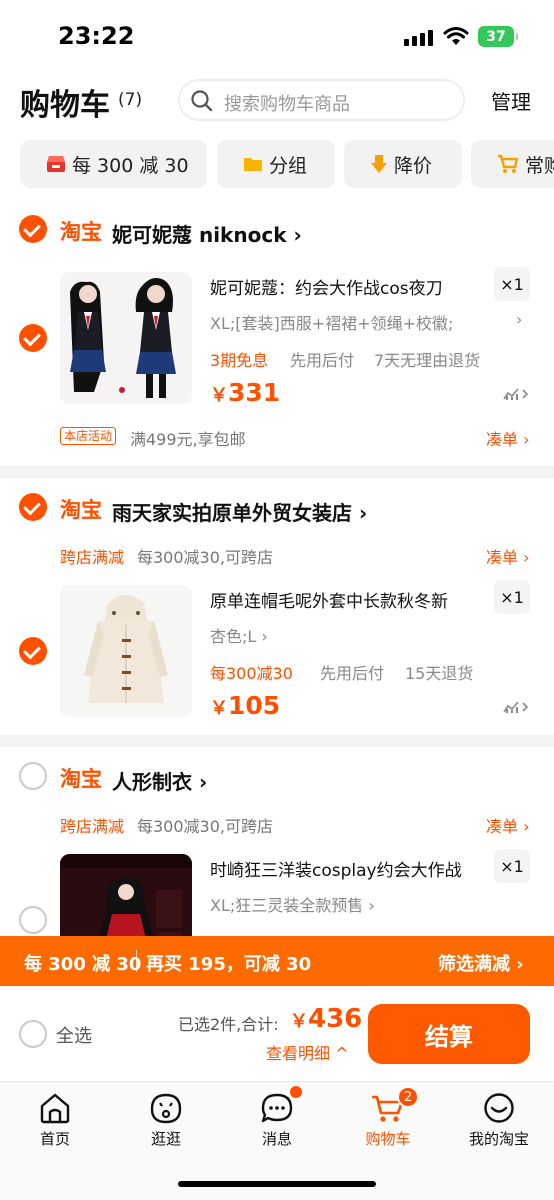 Image resolution: width=554 pixels, height=1200 pixels. Describe the element at coordinates (511, 100) in the screenshot. I see `manage-button: 管理` at that location.